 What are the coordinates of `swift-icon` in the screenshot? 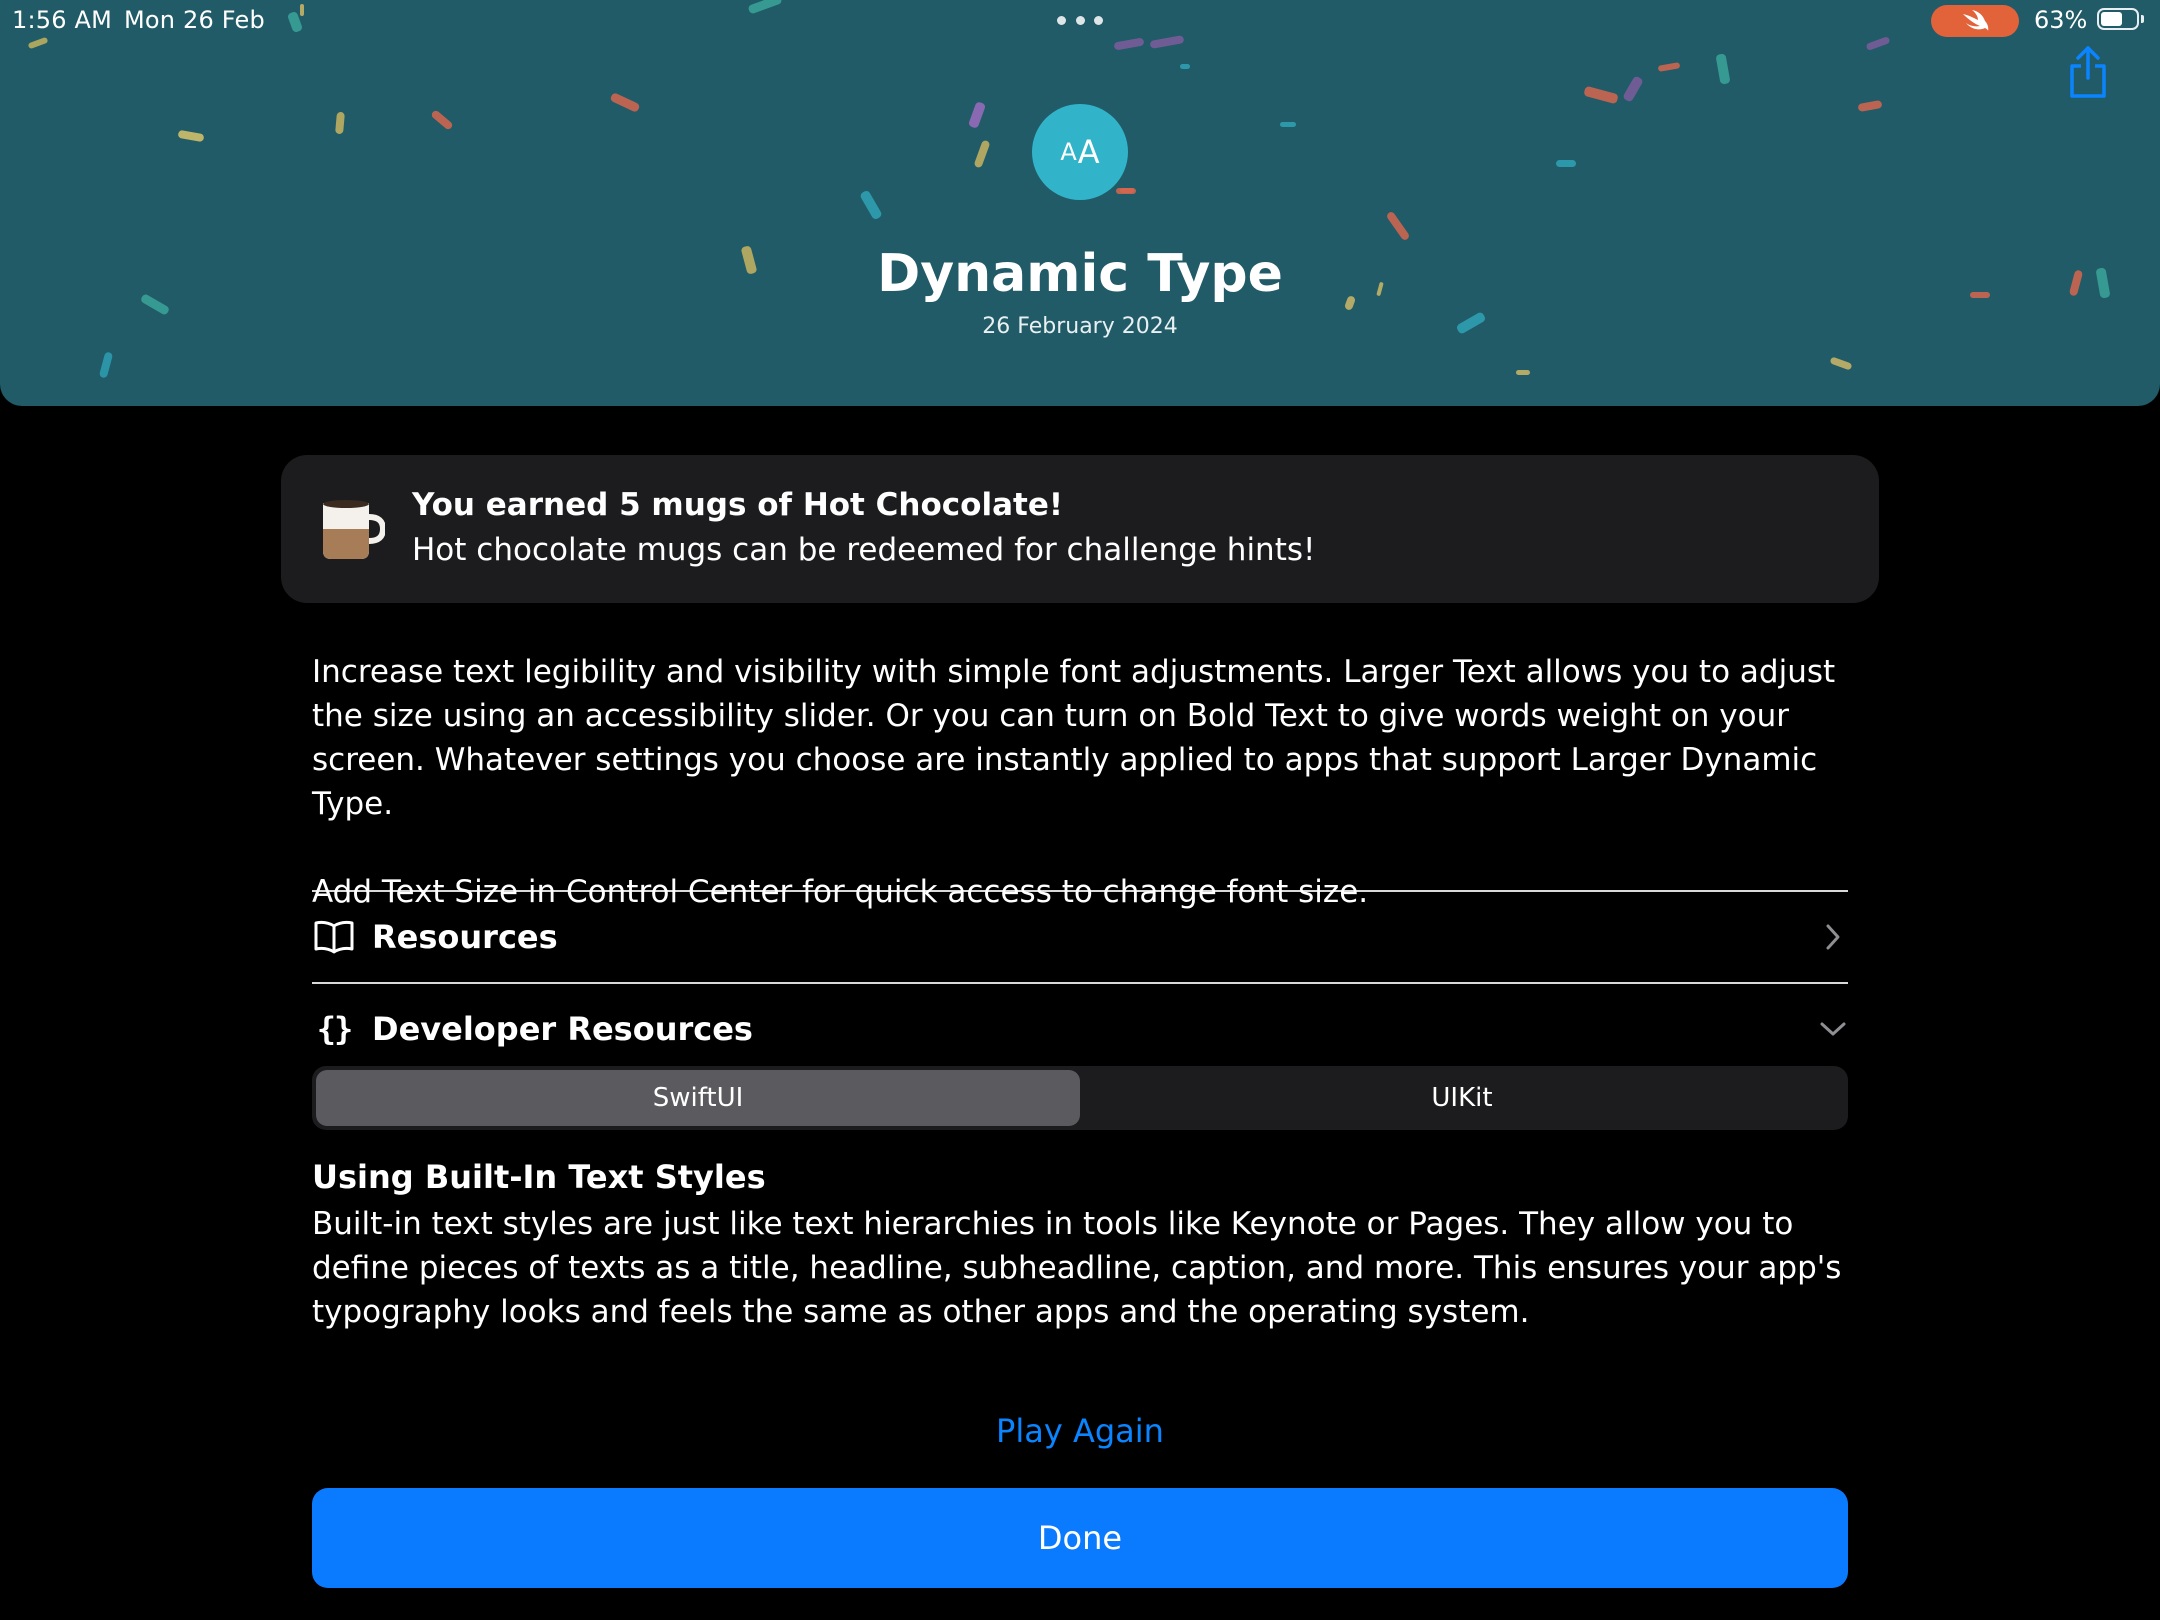 It's located at (1976, 20).